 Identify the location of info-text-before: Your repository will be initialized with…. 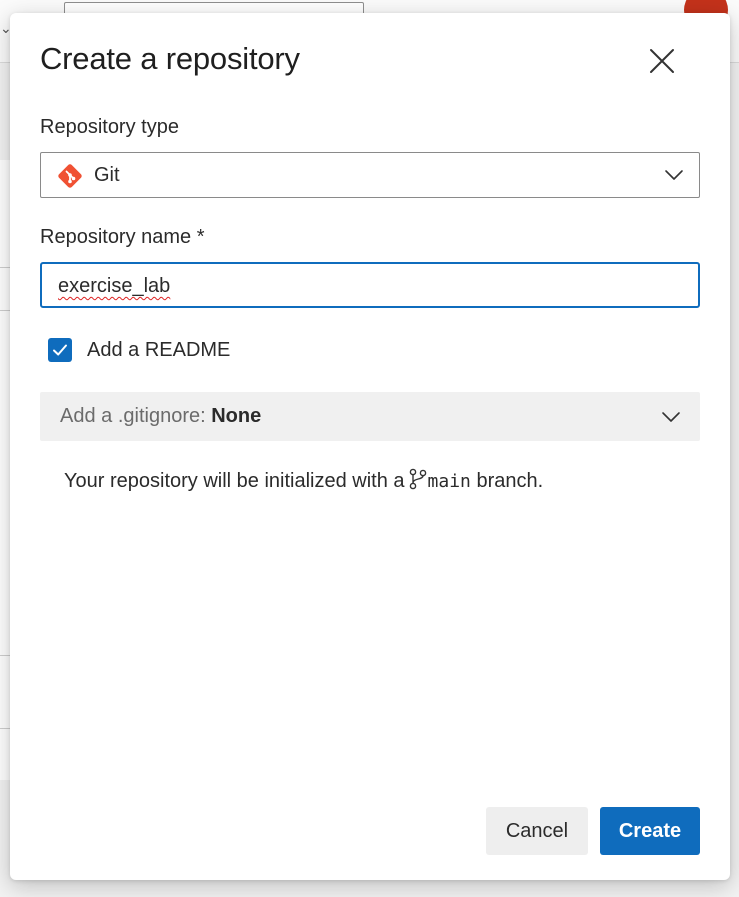
(234, 481).